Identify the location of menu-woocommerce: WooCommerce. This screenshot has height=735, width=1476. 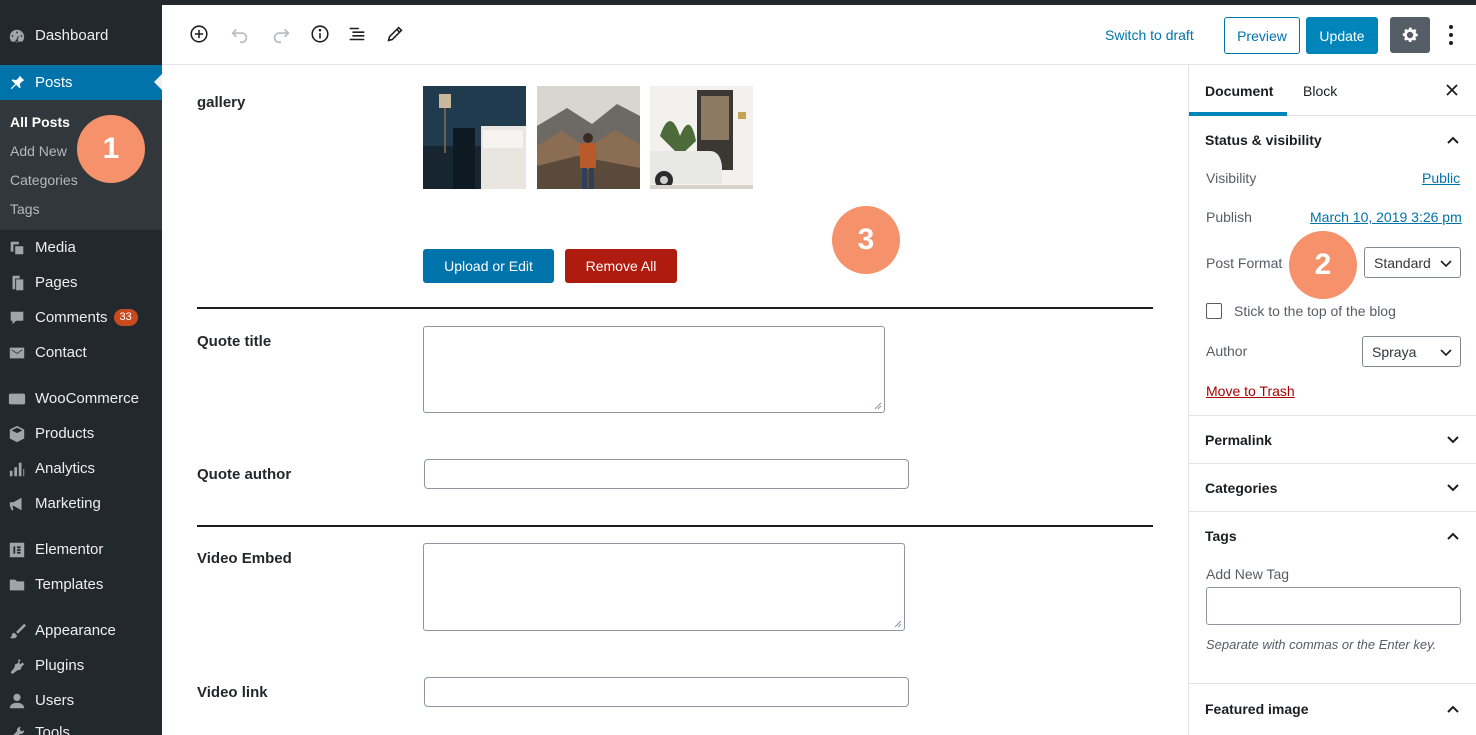
(81, 398).